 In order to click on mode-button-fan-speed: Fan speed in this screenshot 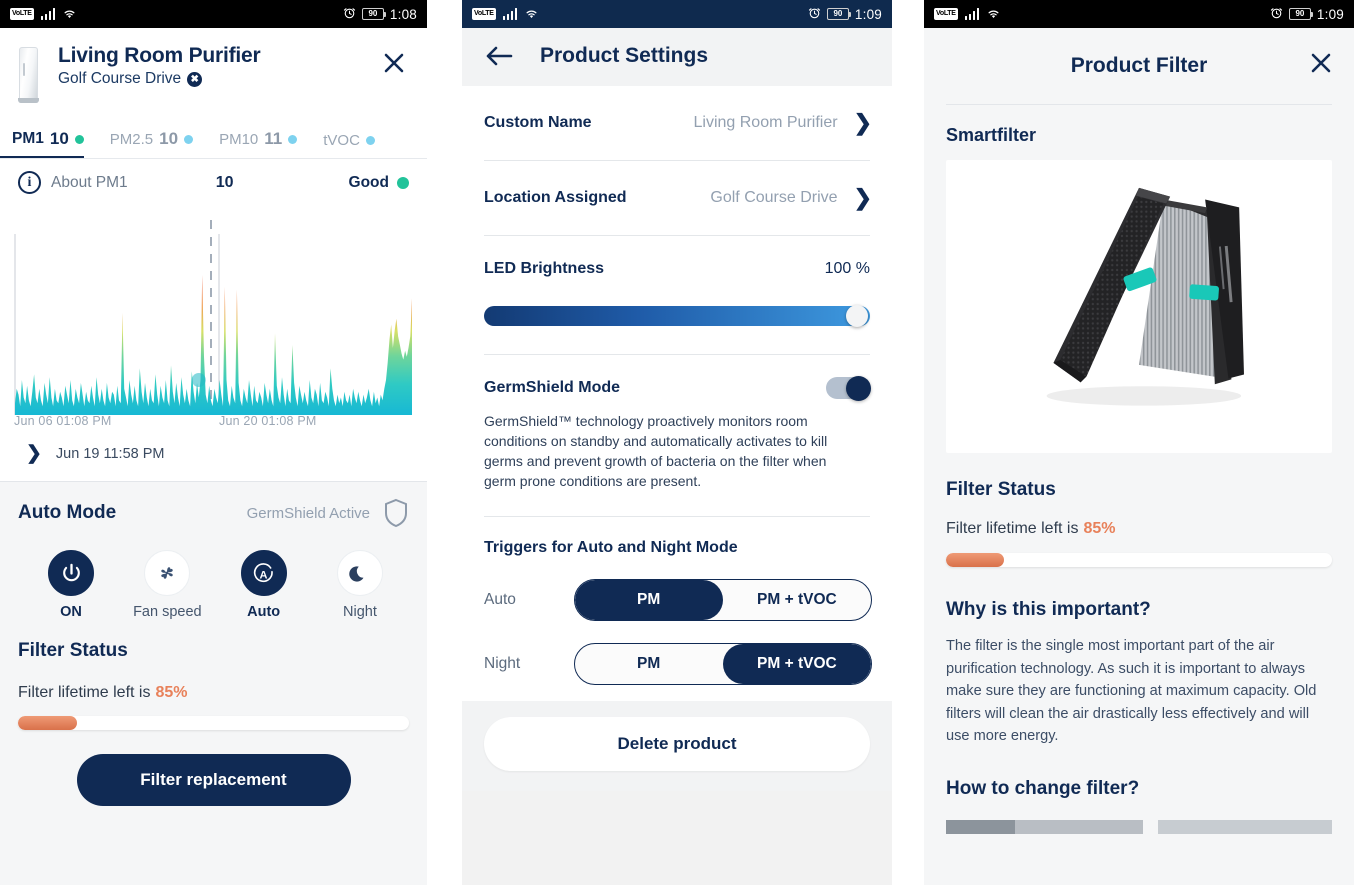, I will do `click(167, 585)`.